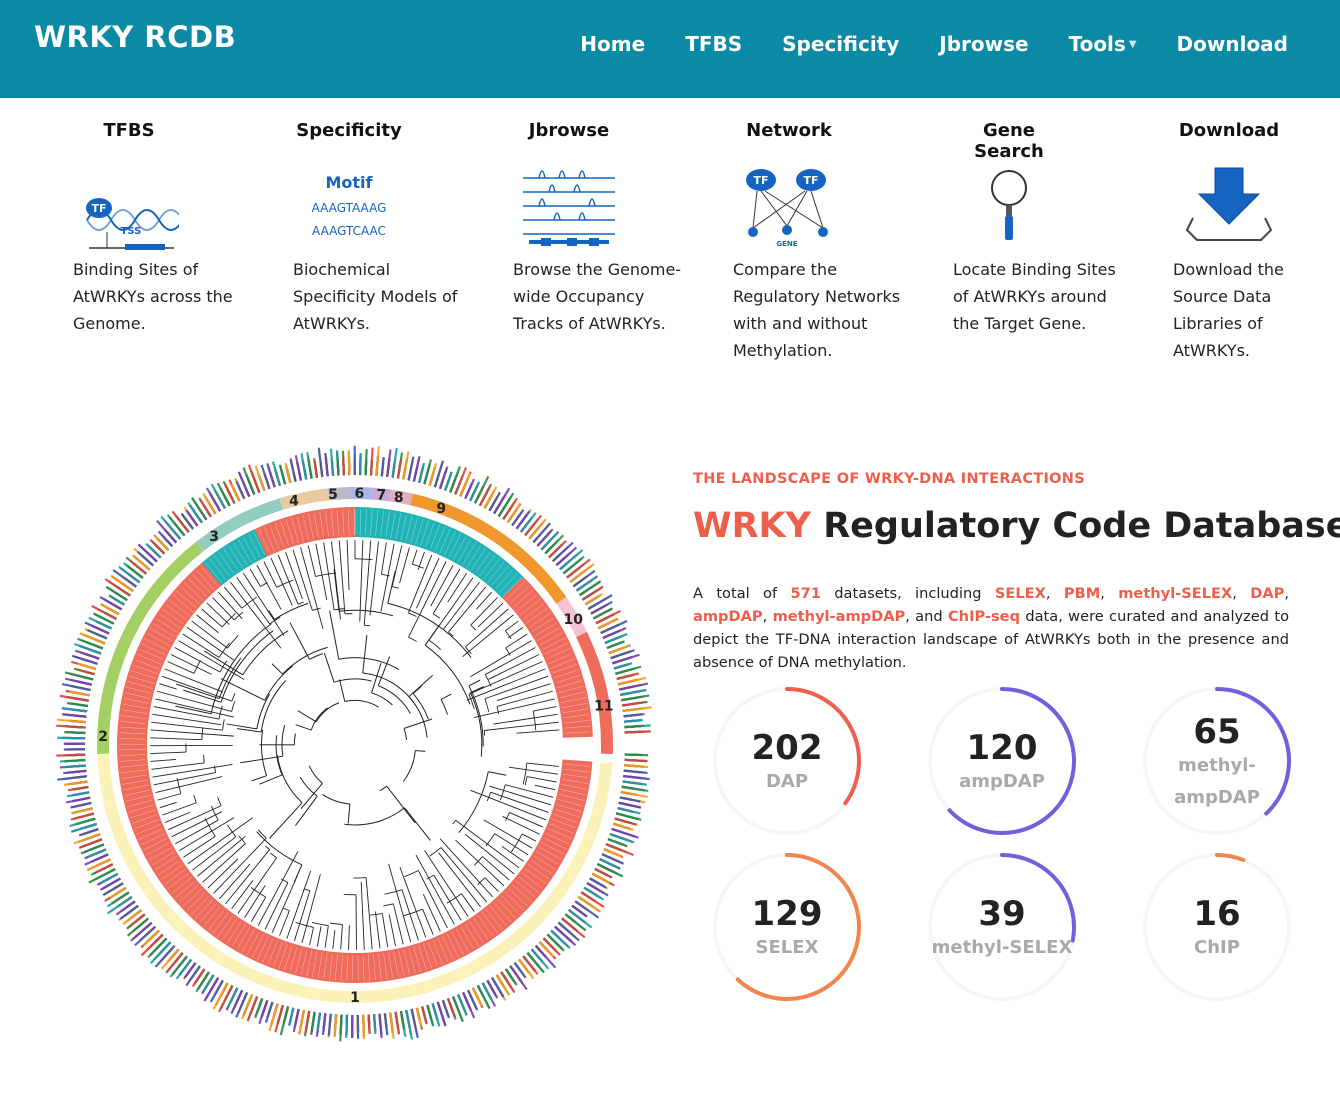  I want to click on nav-specificity: Specificity, so click(840, 44).